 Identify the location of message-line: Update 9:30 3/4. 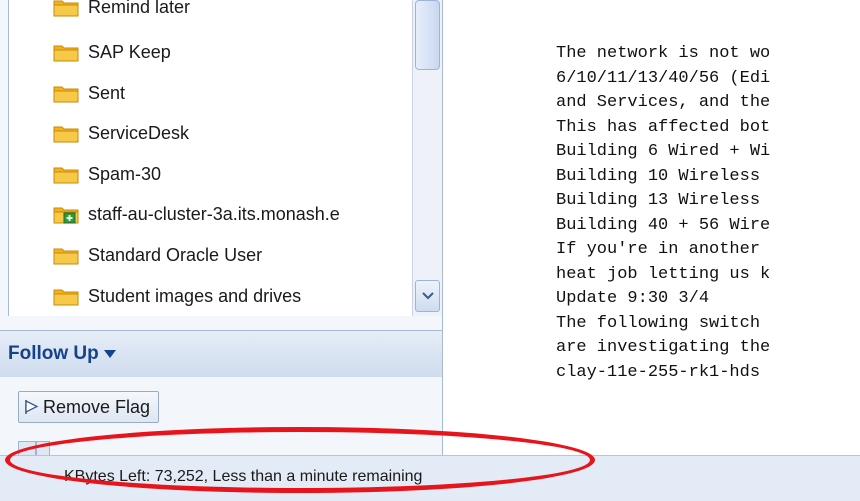
(633, 298).